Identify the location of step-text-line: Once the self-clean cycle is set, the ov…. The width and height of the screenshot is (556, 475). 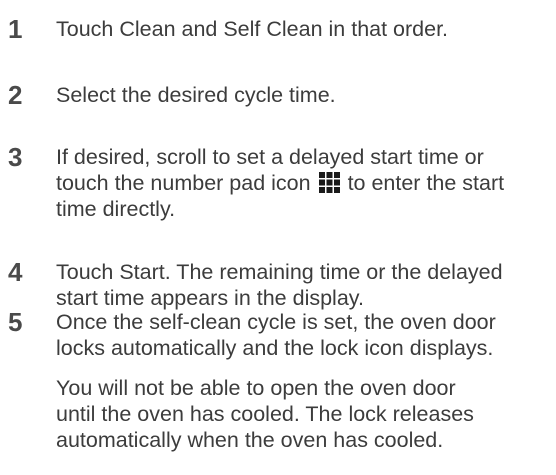
(276, 322).